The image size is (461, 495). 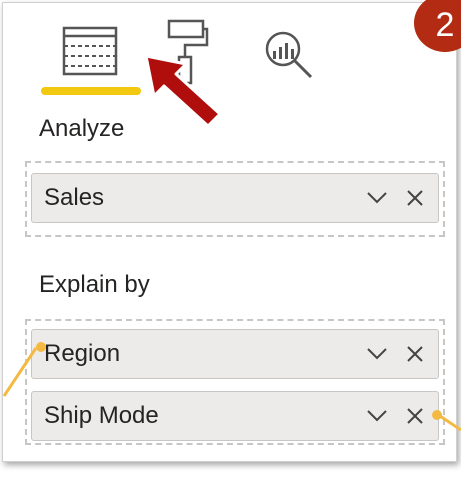 I want to click on field-name: Ship Mode, so click(x=101, y=415).